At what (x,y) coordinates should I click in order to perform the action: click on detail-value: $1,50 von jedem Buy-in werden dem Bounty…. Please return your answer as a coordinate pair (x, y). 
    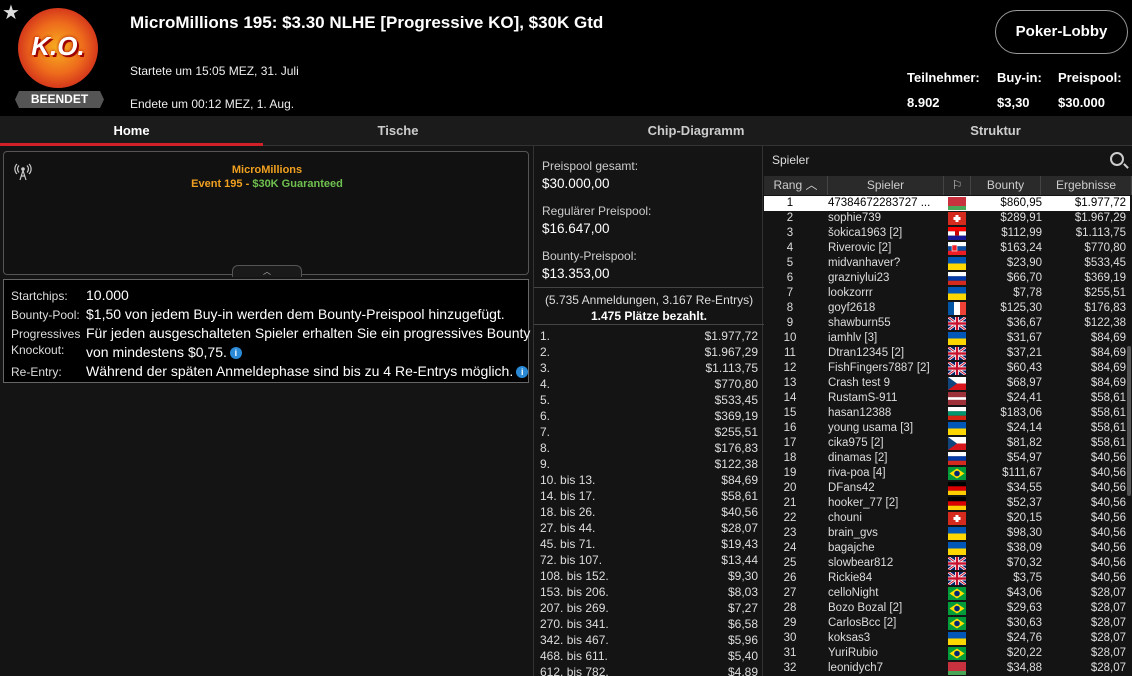
    Looking at the image, I should click on (295, 314).